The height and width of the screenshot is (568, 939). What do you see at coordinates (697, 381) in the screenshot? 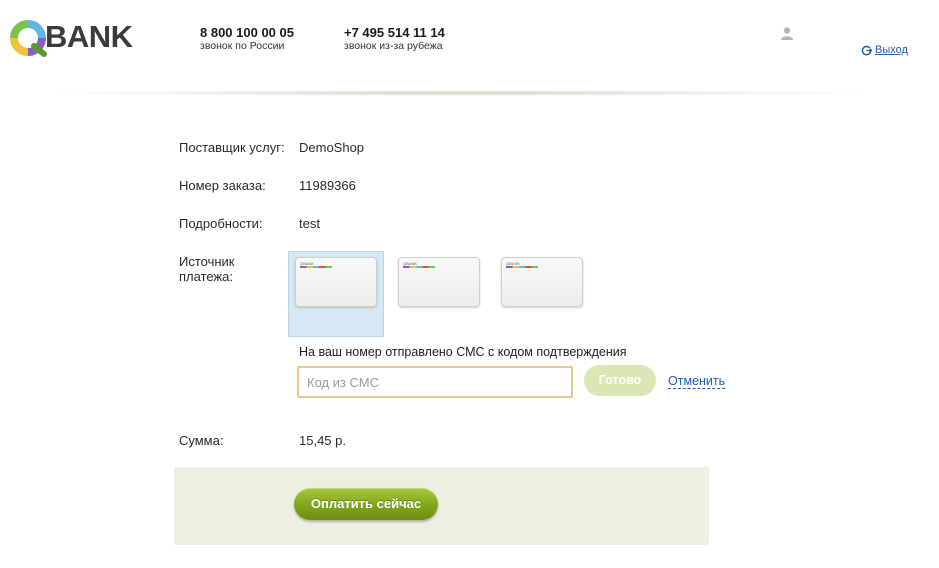
I see `cancel-link: Отменить` at bounding box center [697, 381].